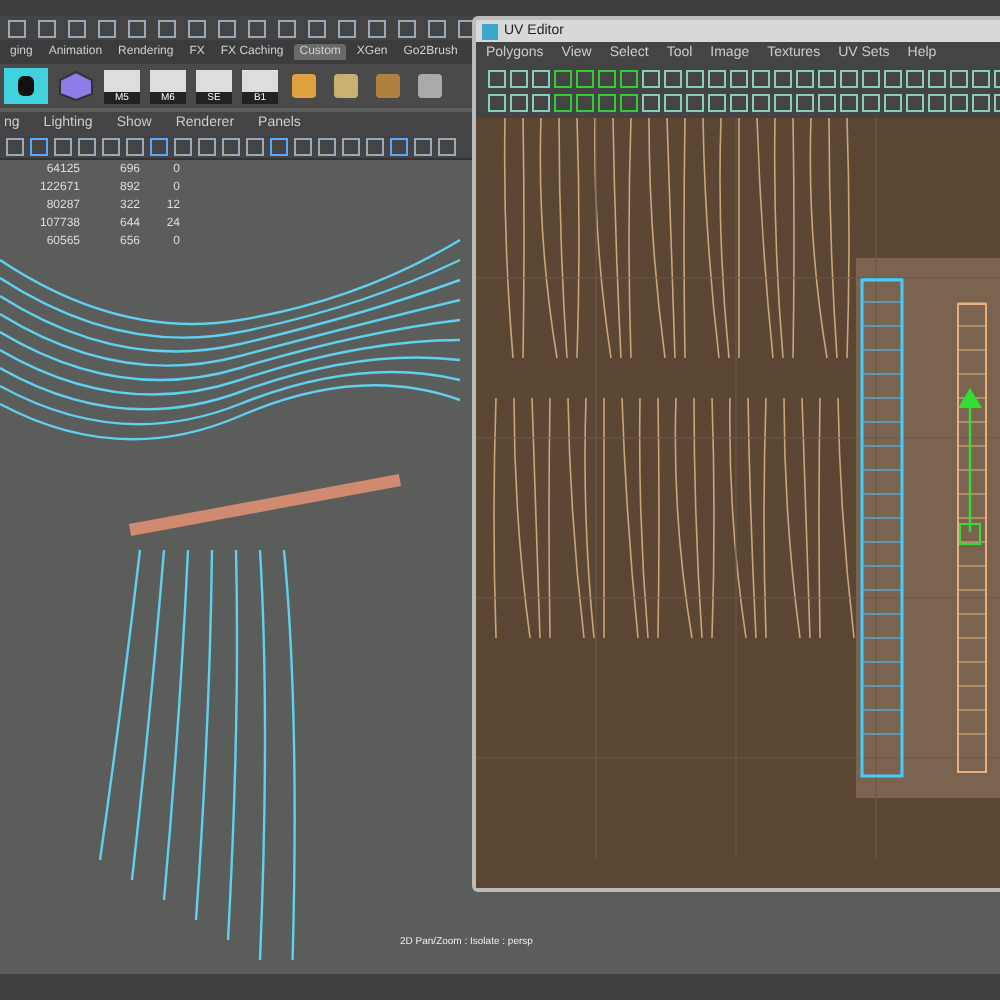  I want to click on logo-icon, so click(26, 86).